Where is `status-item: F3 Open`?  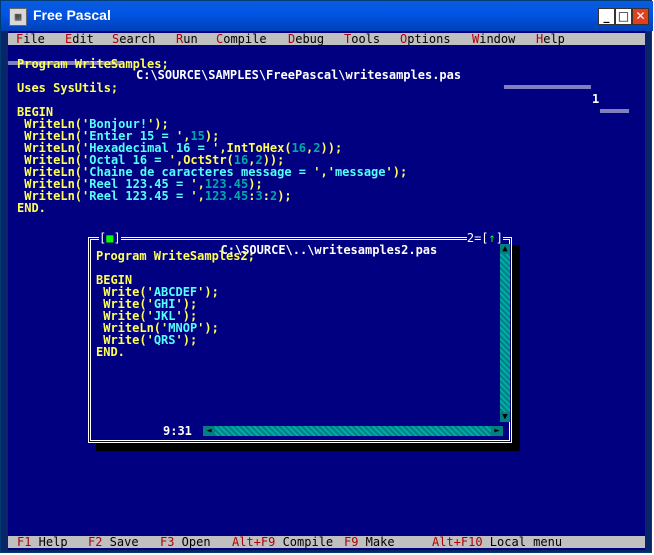
status-item: F3 Open is located at coordinates (185, 542).